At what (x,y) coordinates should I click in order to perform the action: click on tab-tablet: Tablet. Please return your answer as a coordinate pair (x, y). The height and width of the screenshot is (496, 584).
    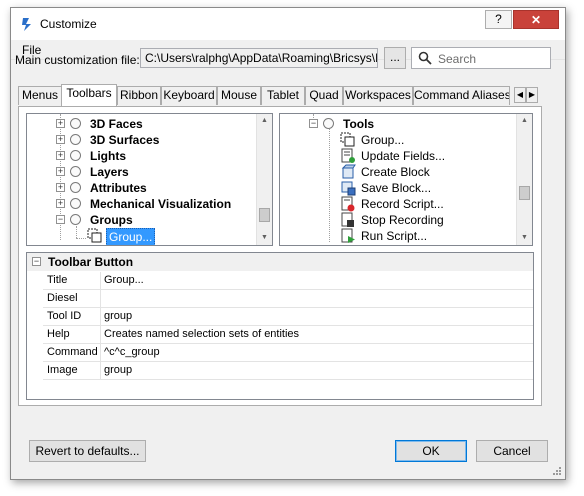
    Looking at the image, I should click on (283, 95).